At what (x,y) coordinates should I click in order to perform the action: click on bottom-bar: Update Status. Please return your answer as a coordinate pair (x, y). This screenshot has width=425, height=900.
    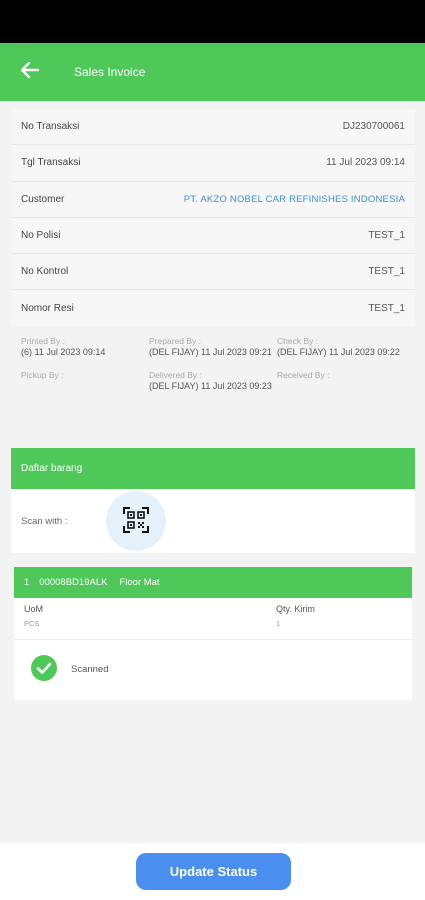
    Looking at the image, I should click on (212, 871).